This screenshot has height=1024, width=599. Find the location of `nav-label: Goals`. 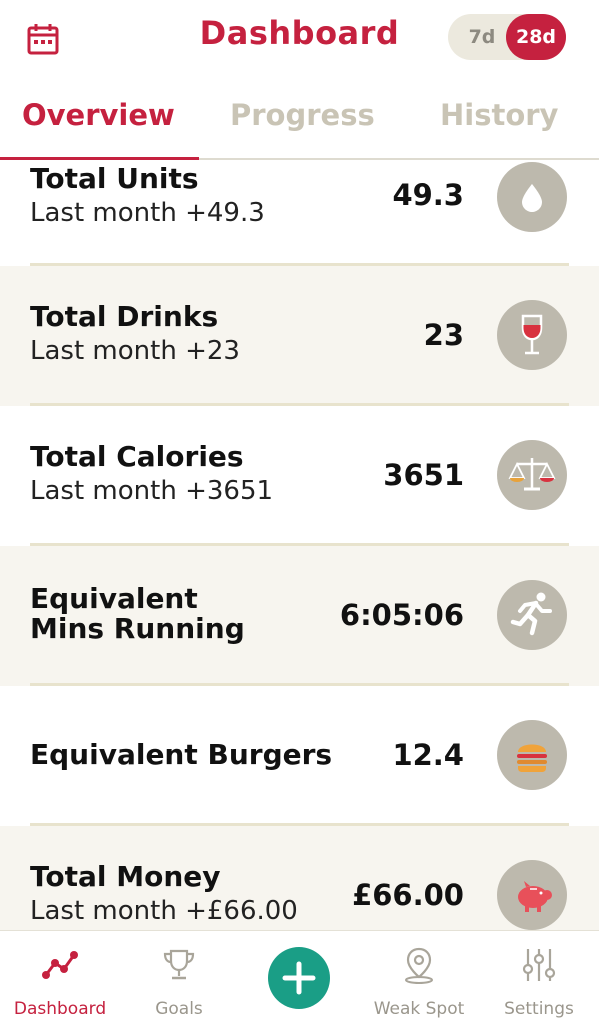

nav-label: Goals is located at coordinates (179, 1009).